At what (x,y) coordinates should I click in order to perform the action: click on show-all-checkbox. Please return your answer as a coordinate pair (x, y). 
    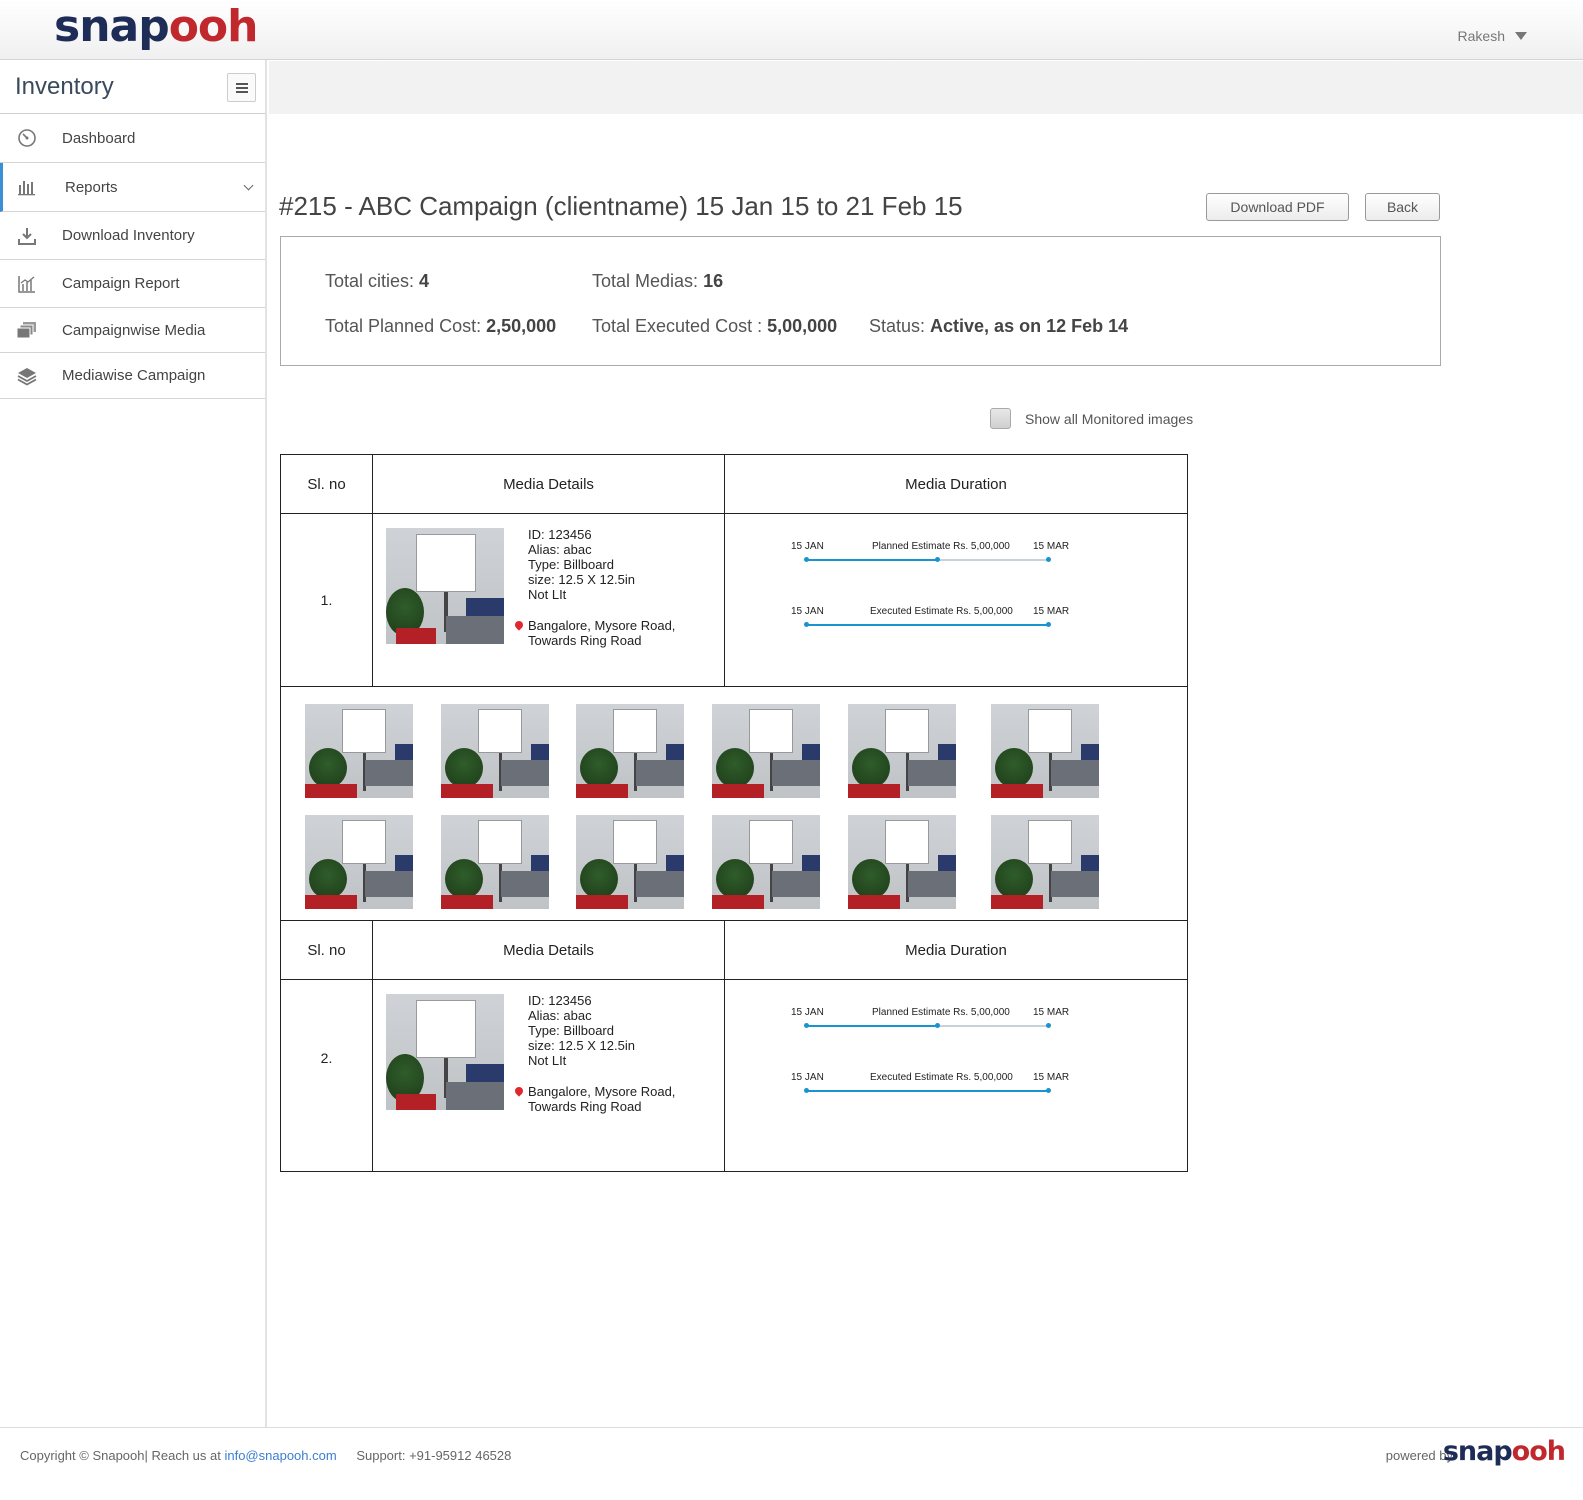
    Looking at the image, I should click on (1000, 418).